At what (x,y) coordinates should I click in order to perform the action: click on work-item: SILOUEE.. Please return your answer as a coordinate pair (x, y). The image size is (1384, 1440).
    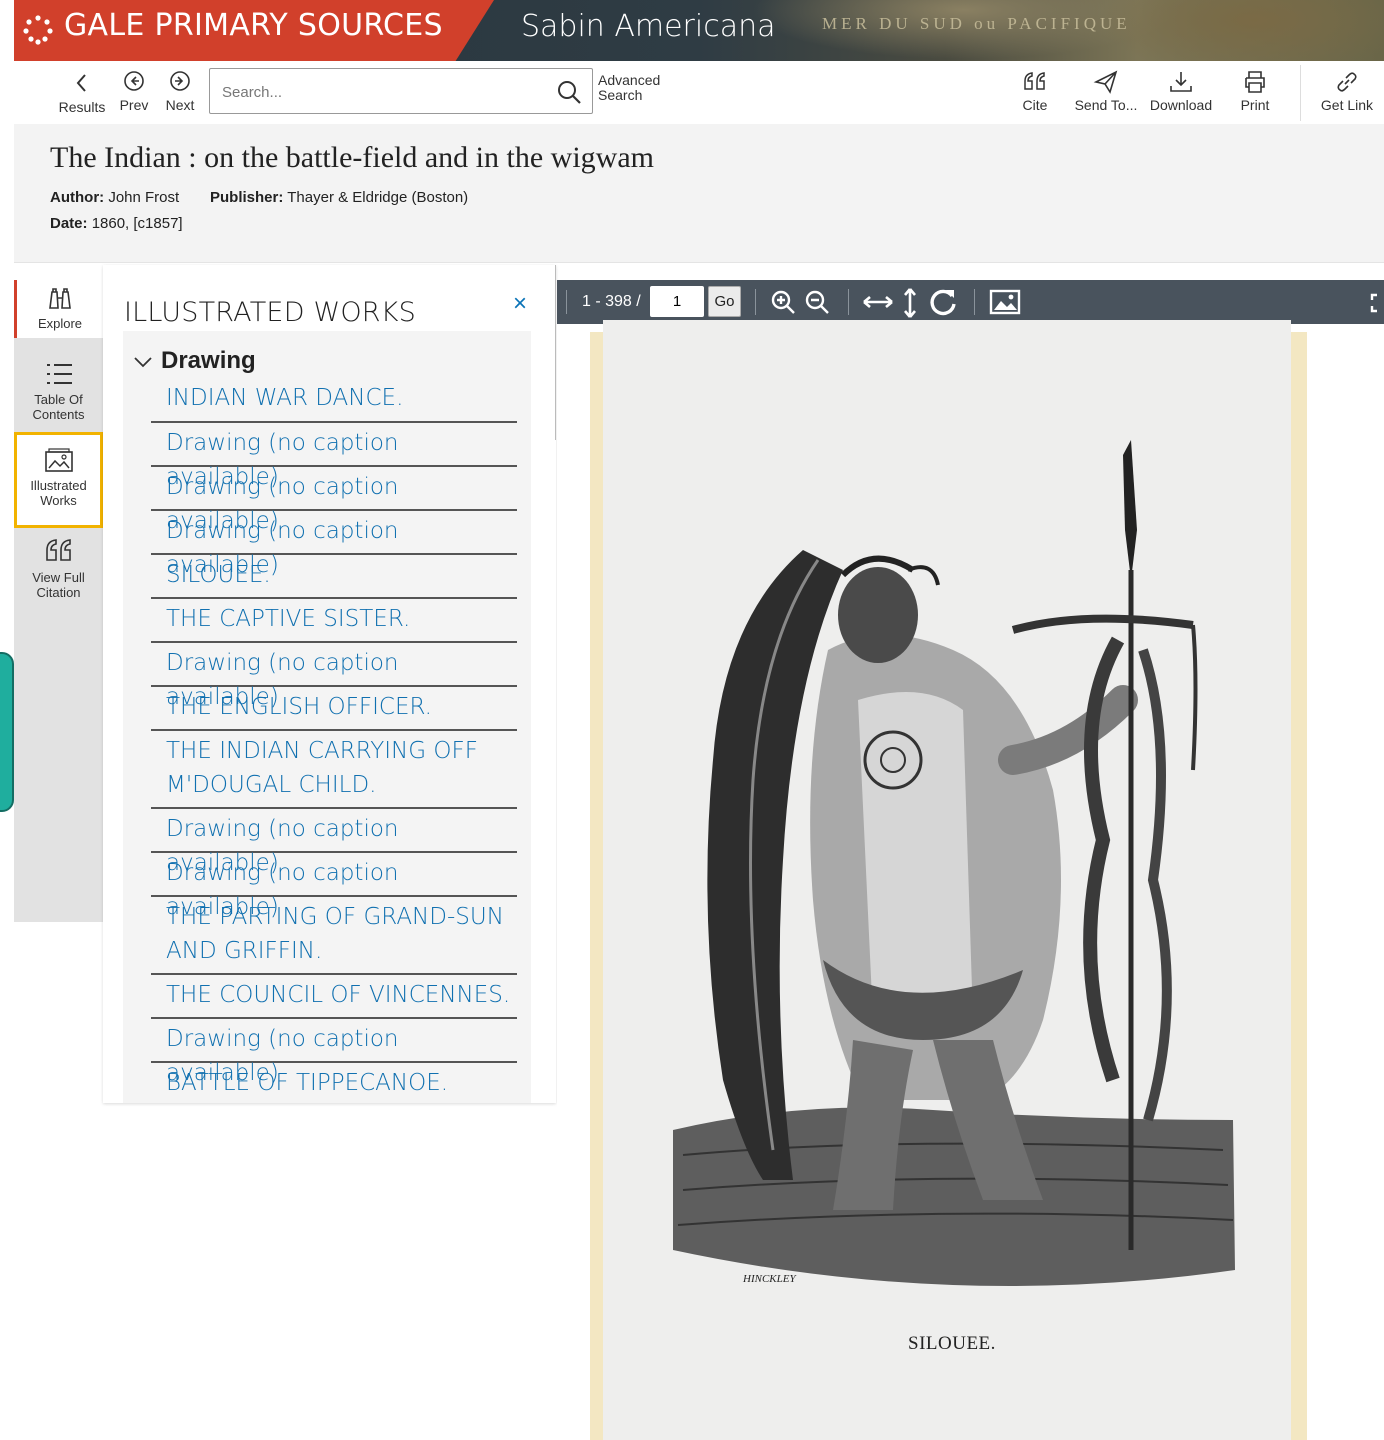
    Looking at the image, I should click on (334, 577).